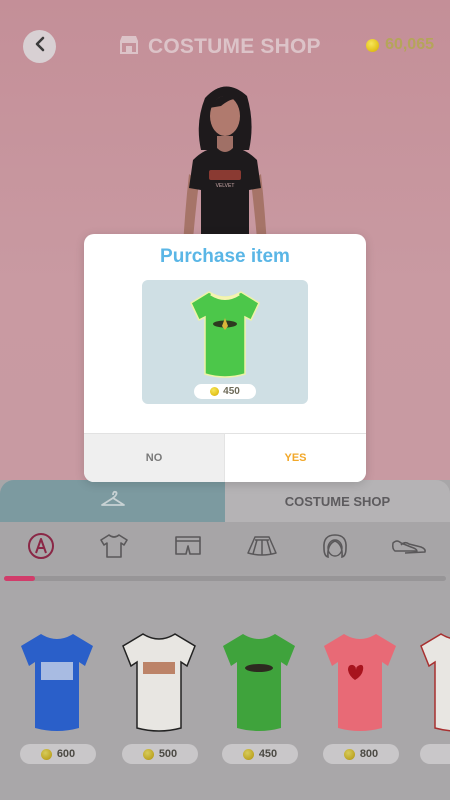 This screenshot has width=450, height=800. I want to click on coin-icon, so click(215, 391).